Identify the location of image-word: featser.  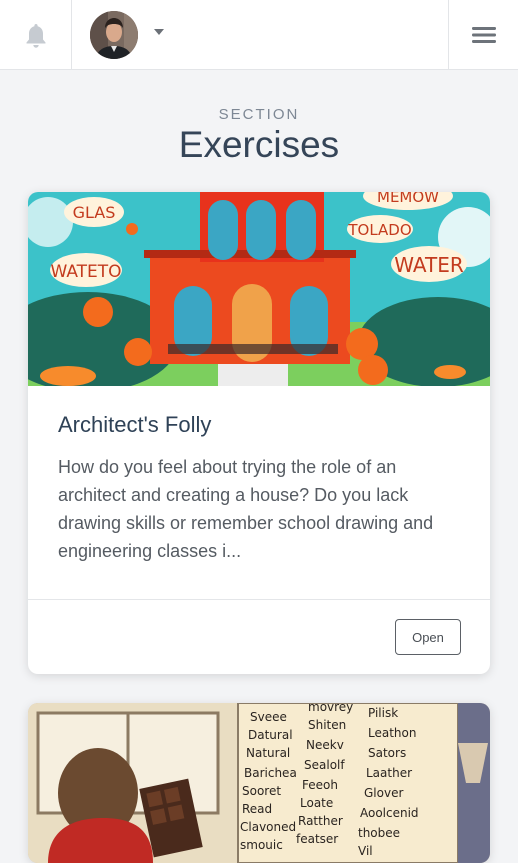
(317, 839).